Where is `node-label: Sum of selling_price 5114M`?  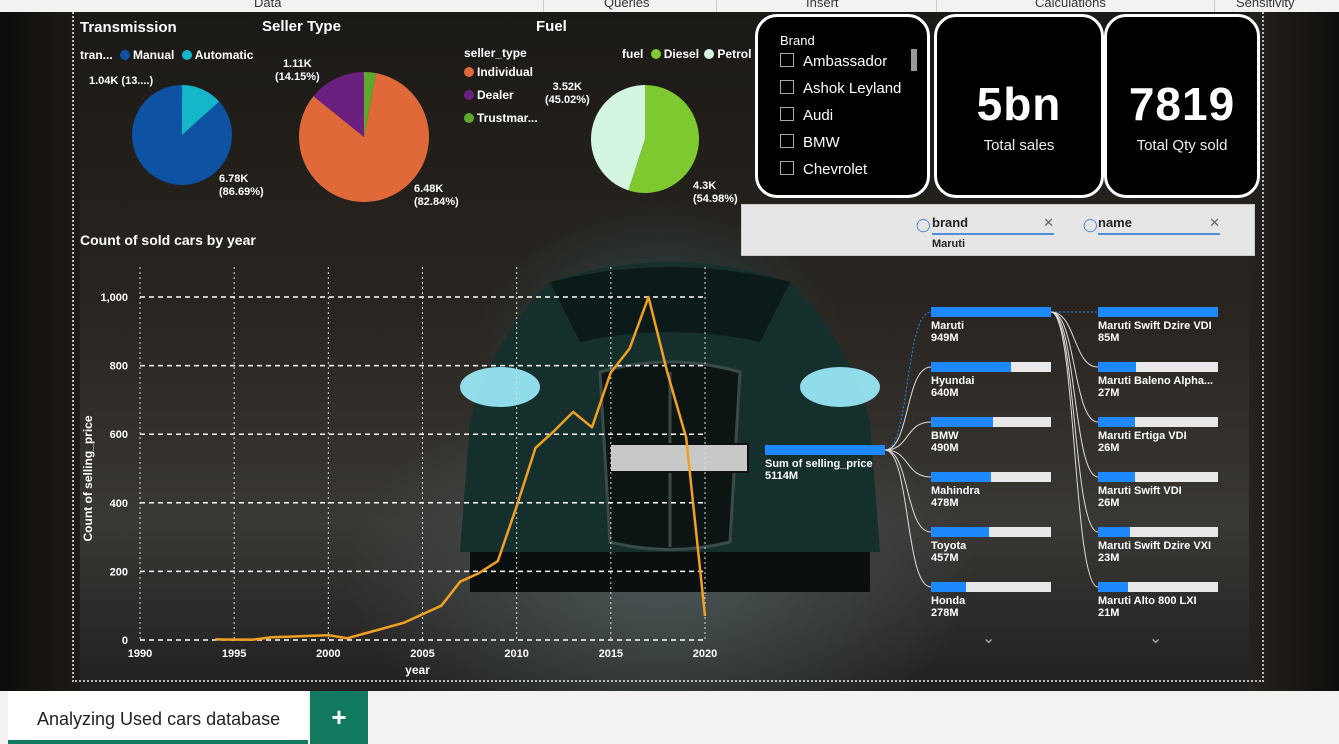
node-label: Sum of selling_price 5114M is located at coordinates (819, 470).